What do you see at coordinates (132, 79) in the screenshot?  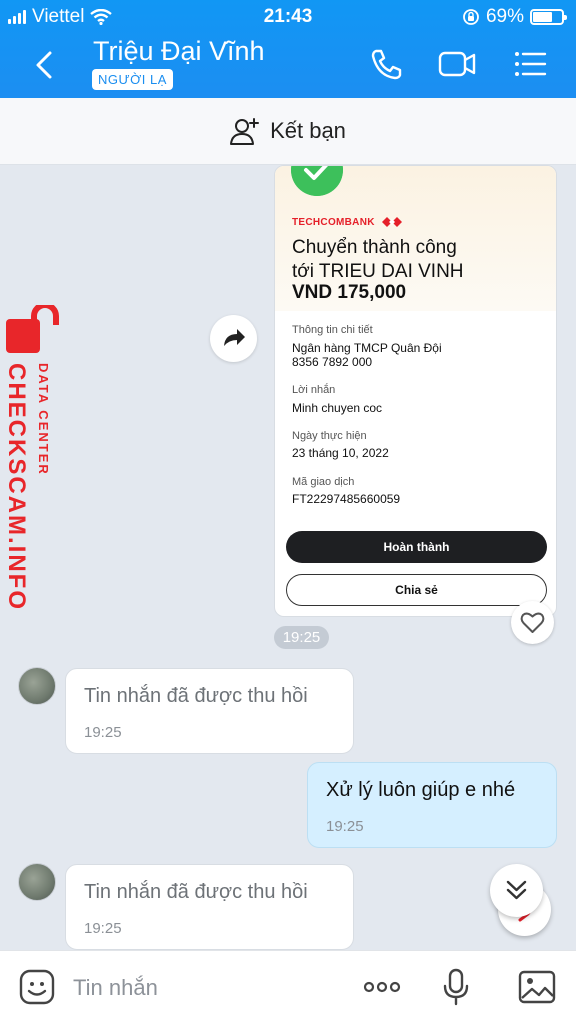 I see `stranger-badge: NGƯỜI LẠ` at bounding box center [132, 79].